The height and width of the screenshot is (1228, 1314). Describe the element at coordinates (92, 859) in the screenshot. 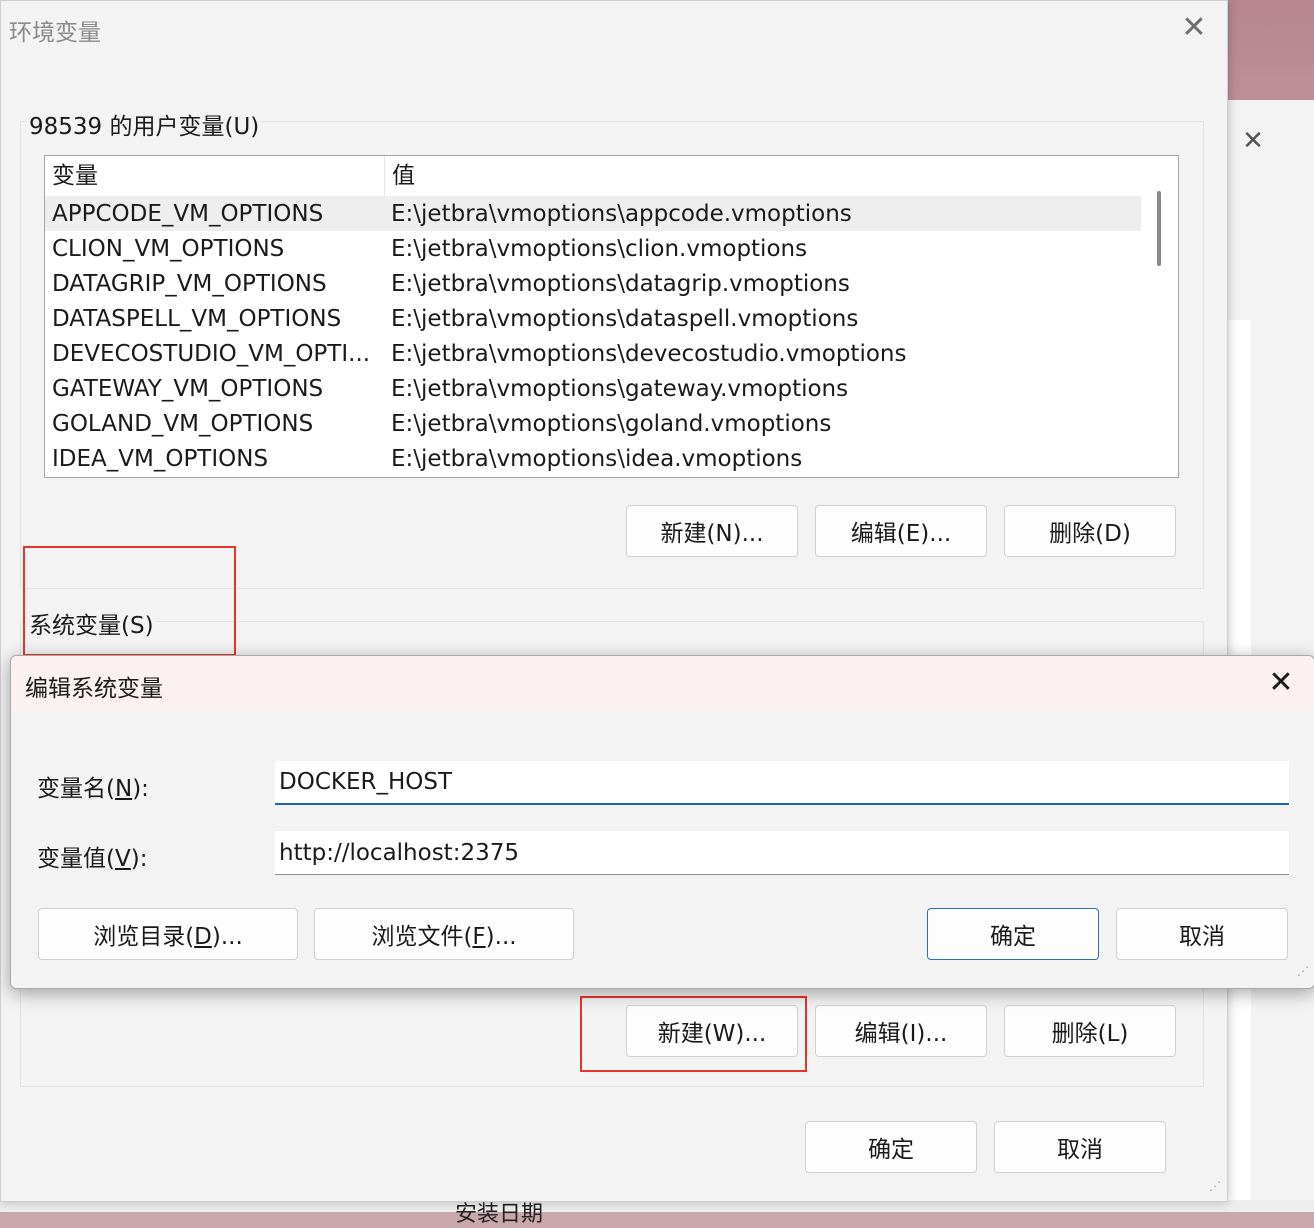

I see `variable-value-label: 变量值(V):` at that location.